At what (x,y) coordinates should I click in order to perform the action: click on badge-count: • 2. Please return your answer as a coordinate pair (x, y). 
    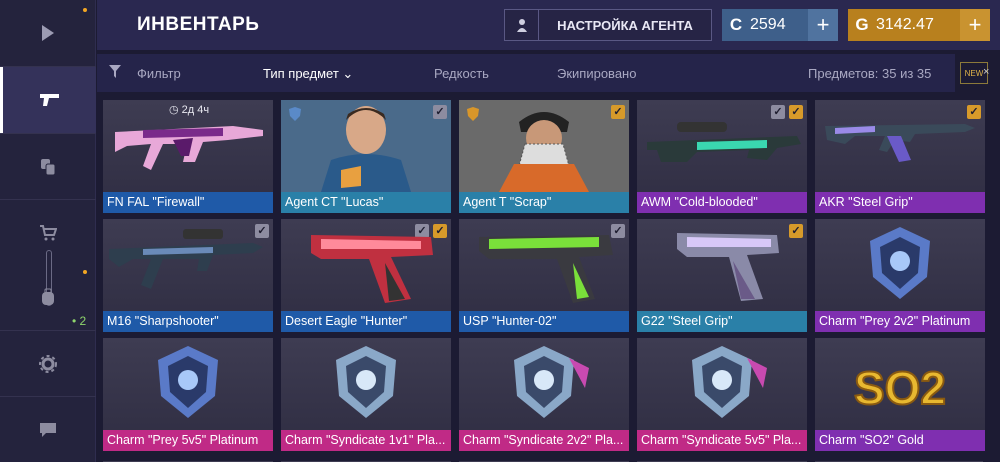
    Looking at the image, I should click on (79, 321).